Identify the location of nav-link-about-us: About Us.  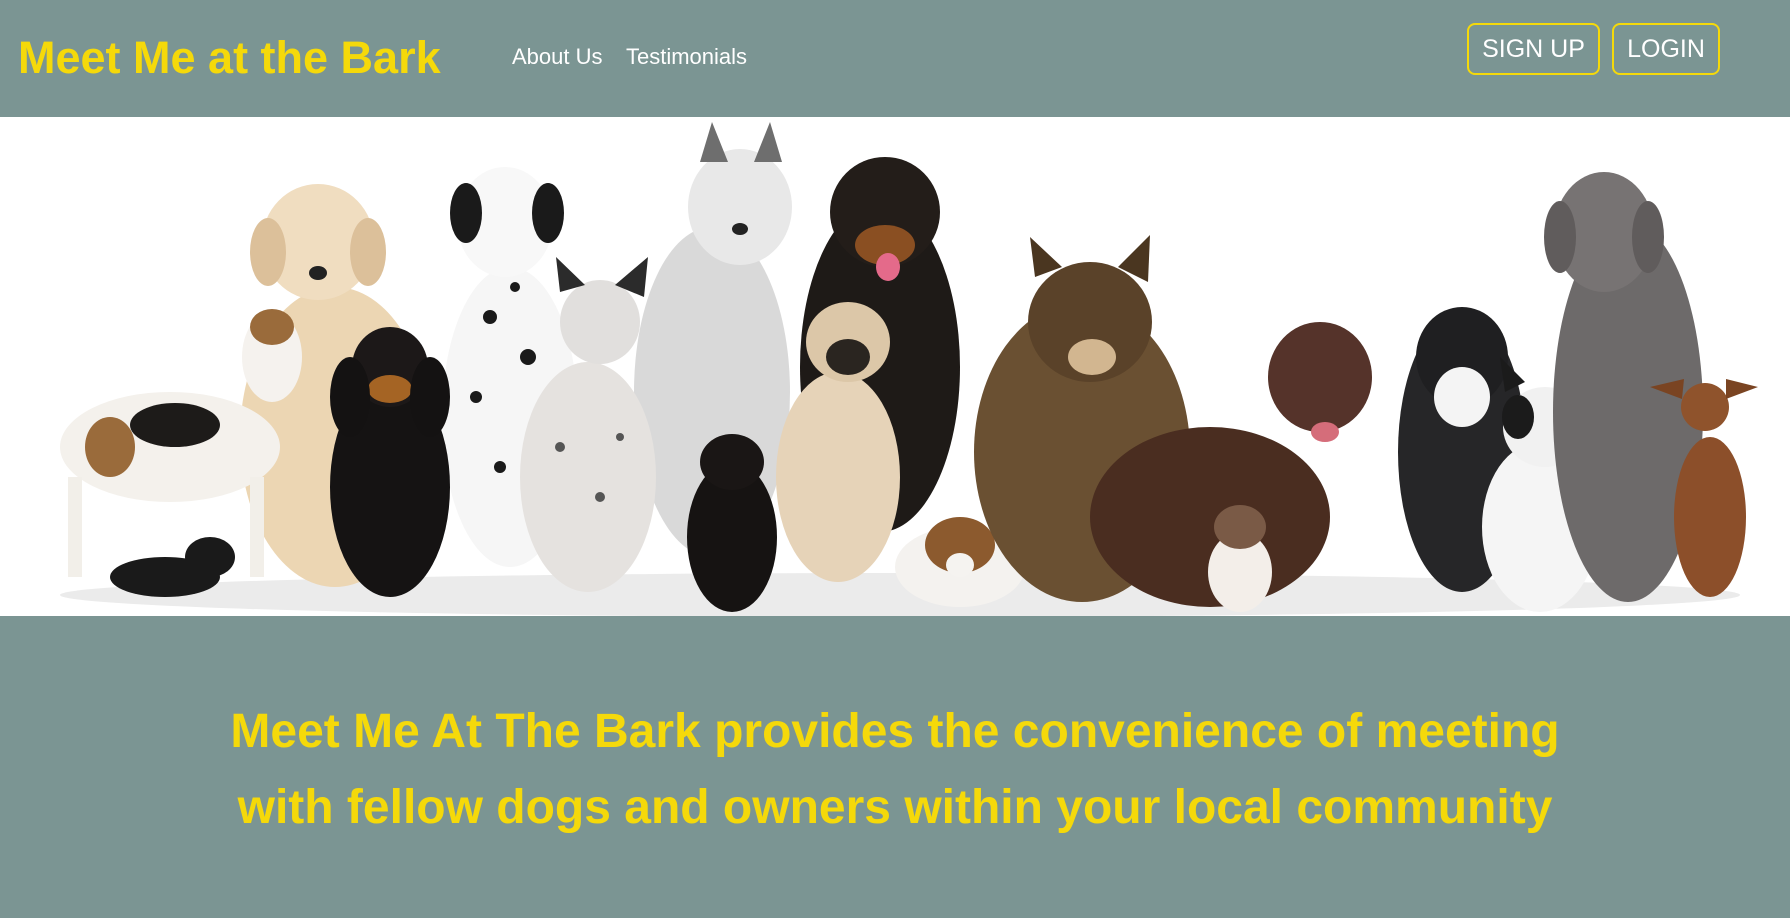
(557, 57).